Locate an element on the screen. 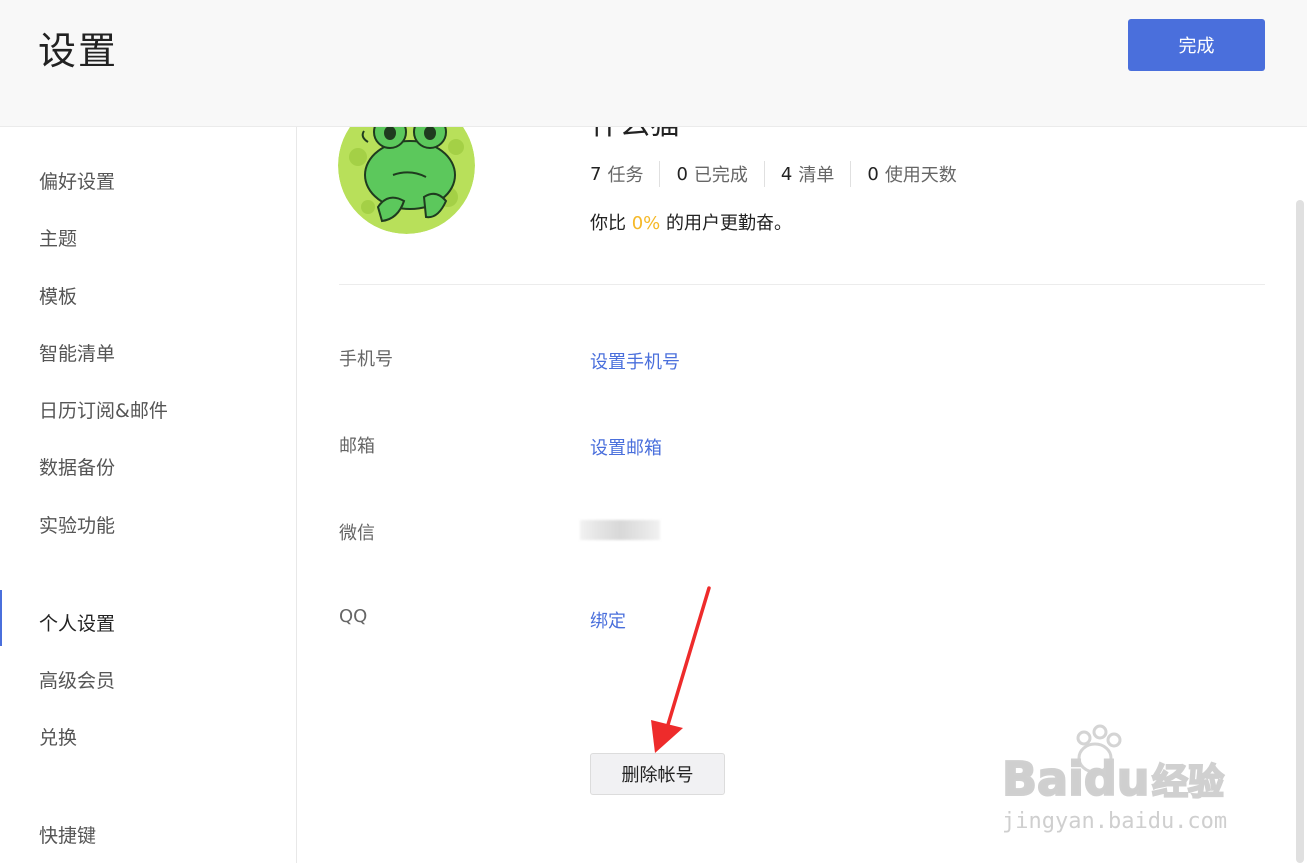  baidu-watermark: Baidu 经验 jingyan.baidu.com is located at coordinates (1120, 777).